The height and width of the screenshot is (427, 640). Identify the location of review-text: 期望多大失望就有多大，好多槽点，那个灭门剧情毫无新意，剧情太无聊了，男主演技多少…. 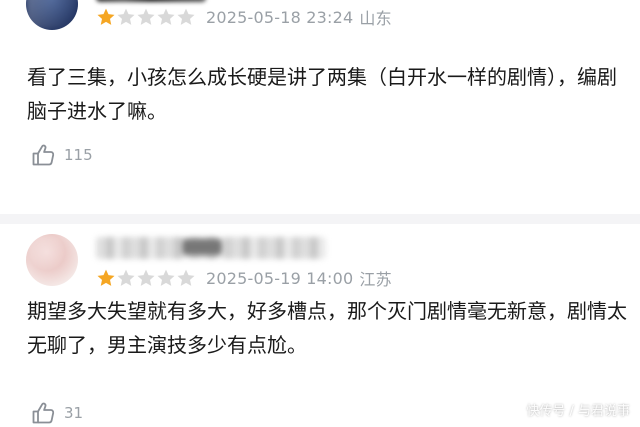
(327, 328).